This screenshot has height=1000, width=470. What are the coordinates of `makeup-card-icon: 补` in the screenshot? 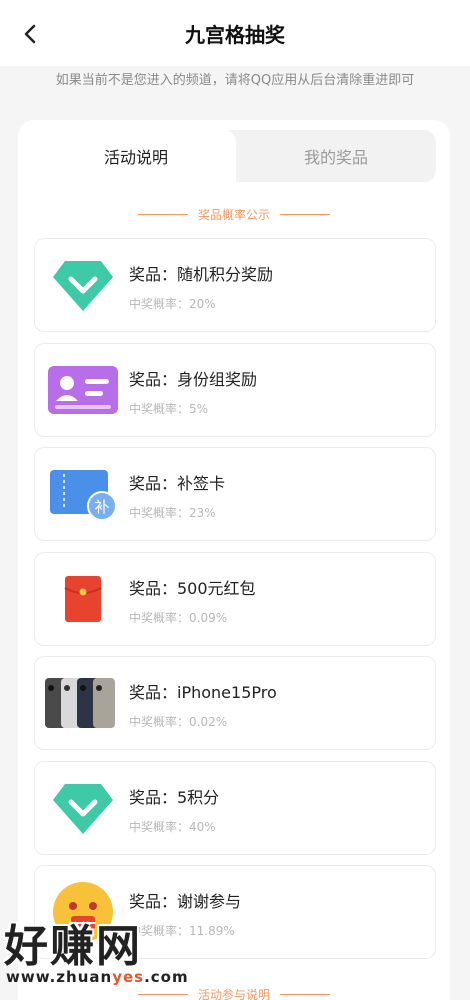 It's located at (83, 495).